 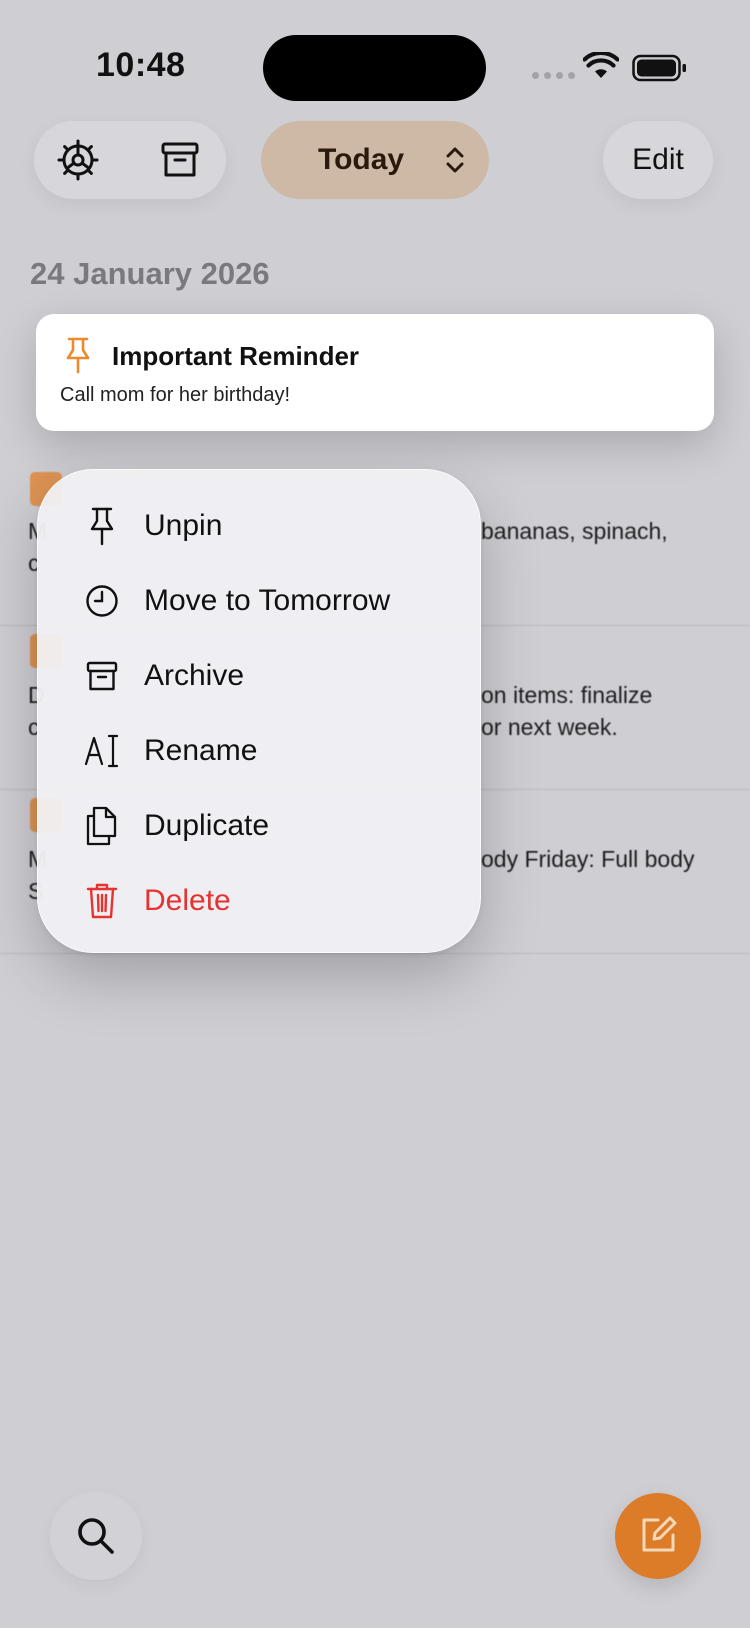 What do you see at coordinates (201, 750) in the screenshot?
I see `menu-item-label: Rename` at bounding box center [201, 750].